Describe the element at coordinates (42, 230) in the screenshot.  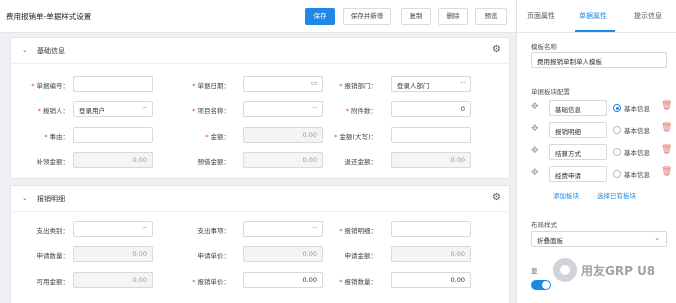
I see `field-label: 支出类别：` at that location.